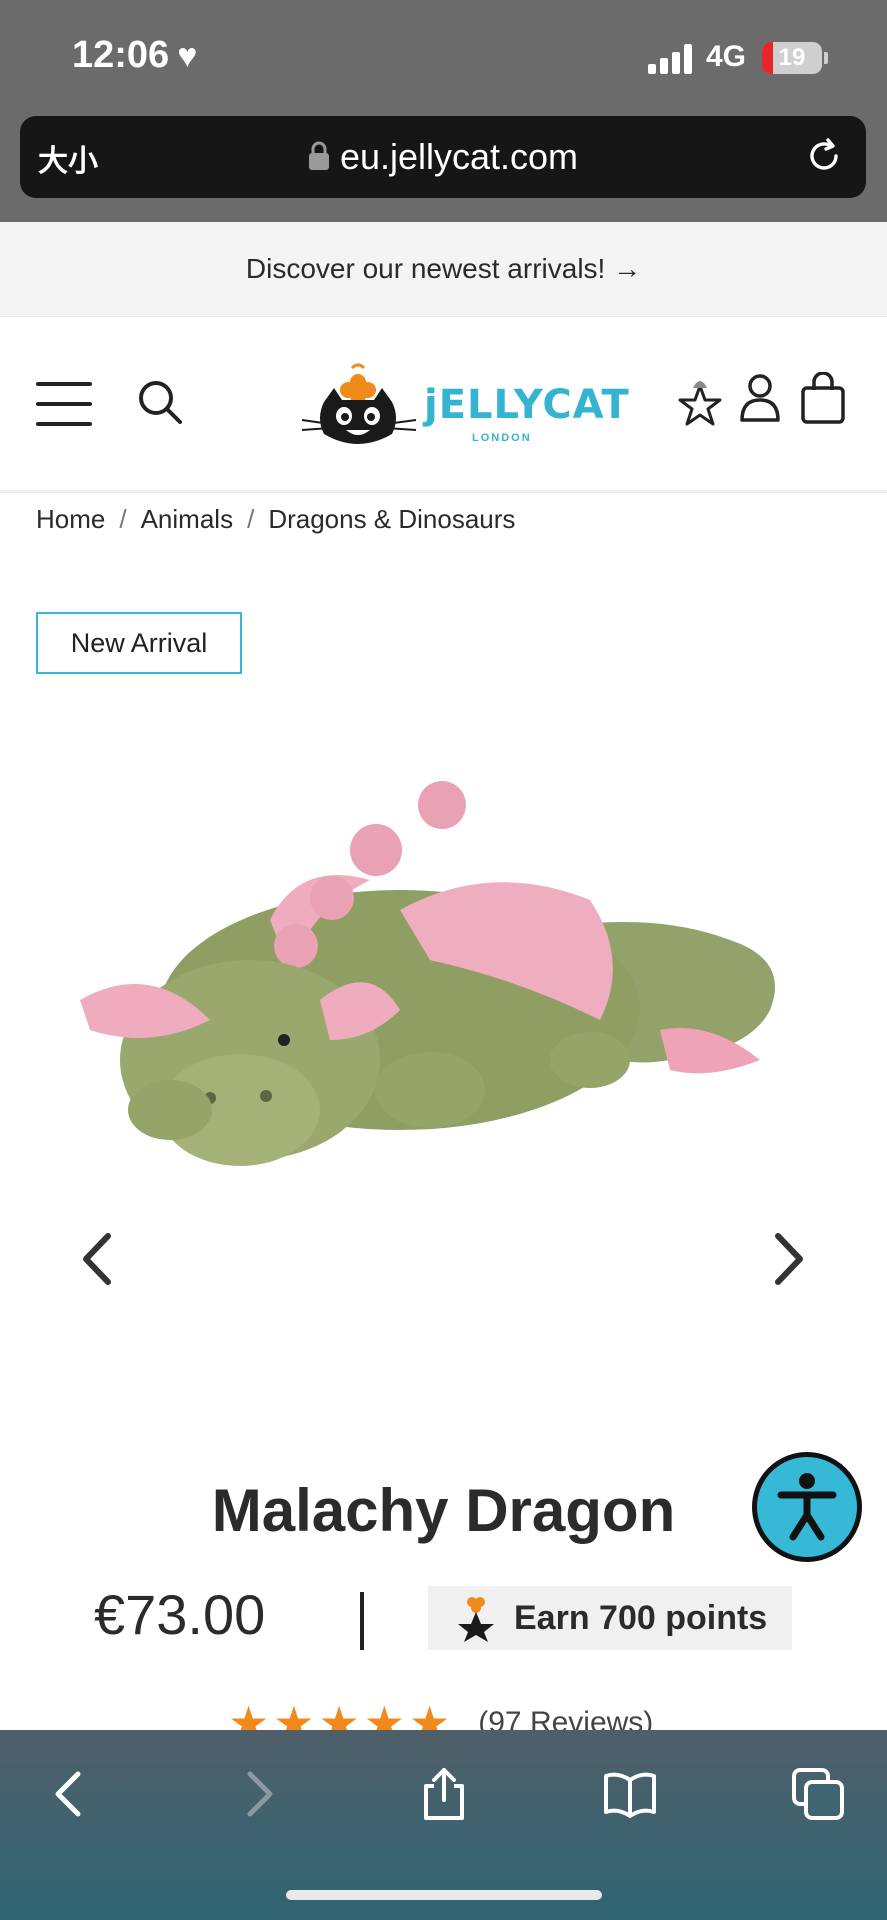  I want to click on product-price: €73.00, so click(180, 1614).